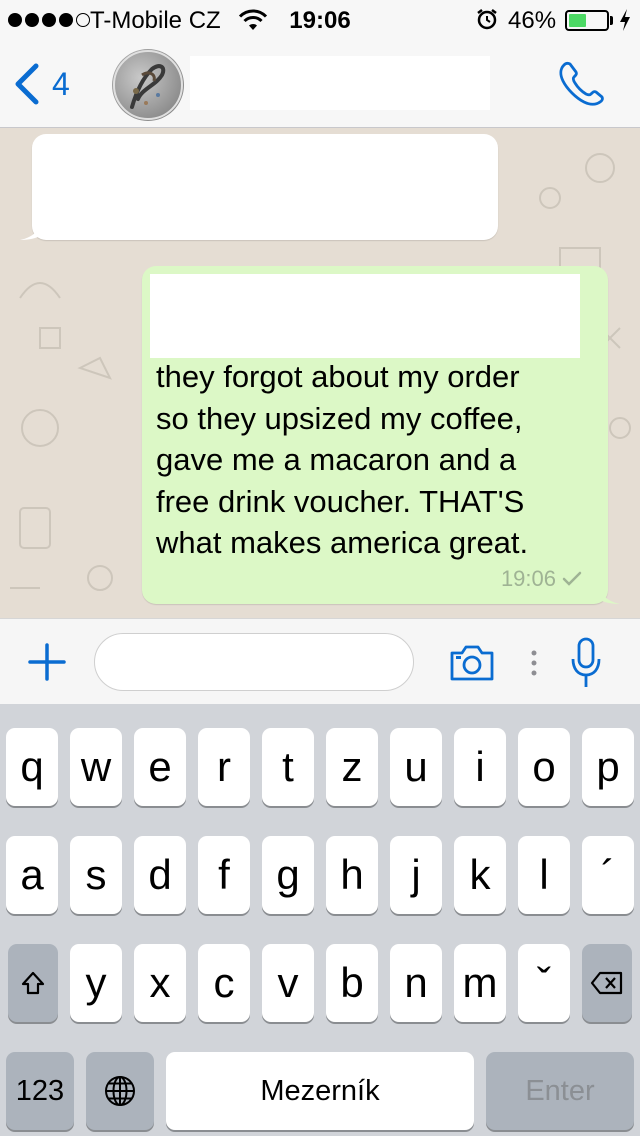 This screenshot has width=640, height=1136. I want to click on message-time: 19:06, so click(528, 578).